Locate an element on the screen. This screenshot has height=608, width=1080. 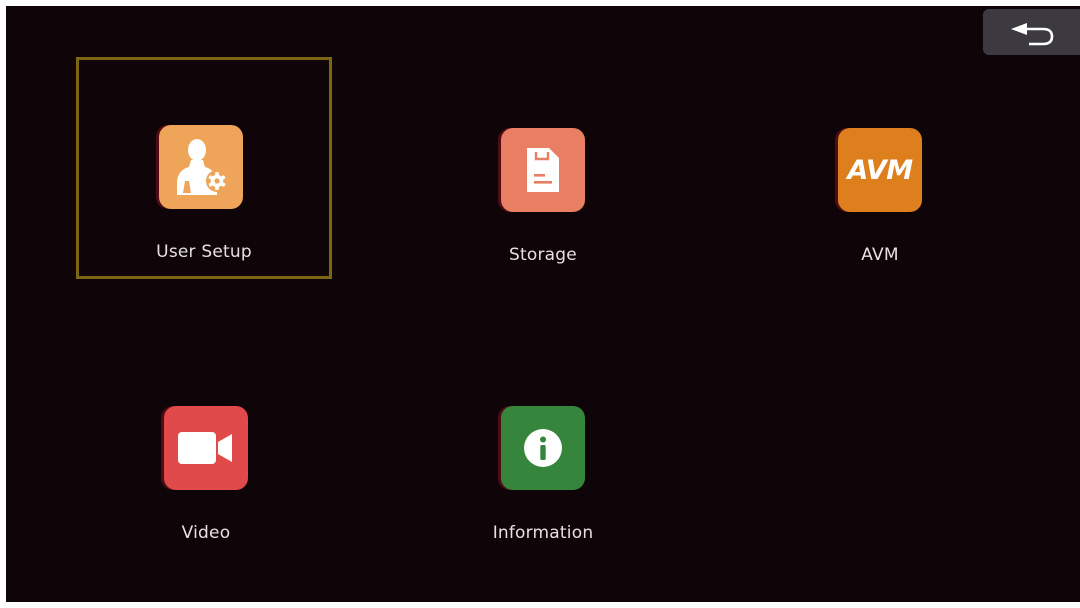
back-arrow-icon is located at coordinates (1032, 32).